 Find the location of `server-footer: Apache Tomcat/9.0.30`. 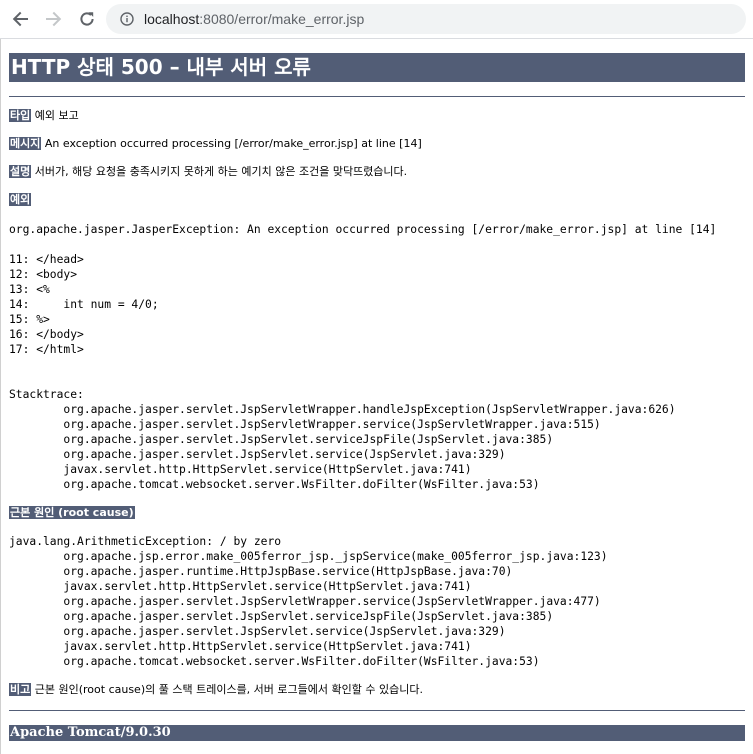

server-footer: Apache Tomcat/9.0.30 is located at coordinates (377, 733).